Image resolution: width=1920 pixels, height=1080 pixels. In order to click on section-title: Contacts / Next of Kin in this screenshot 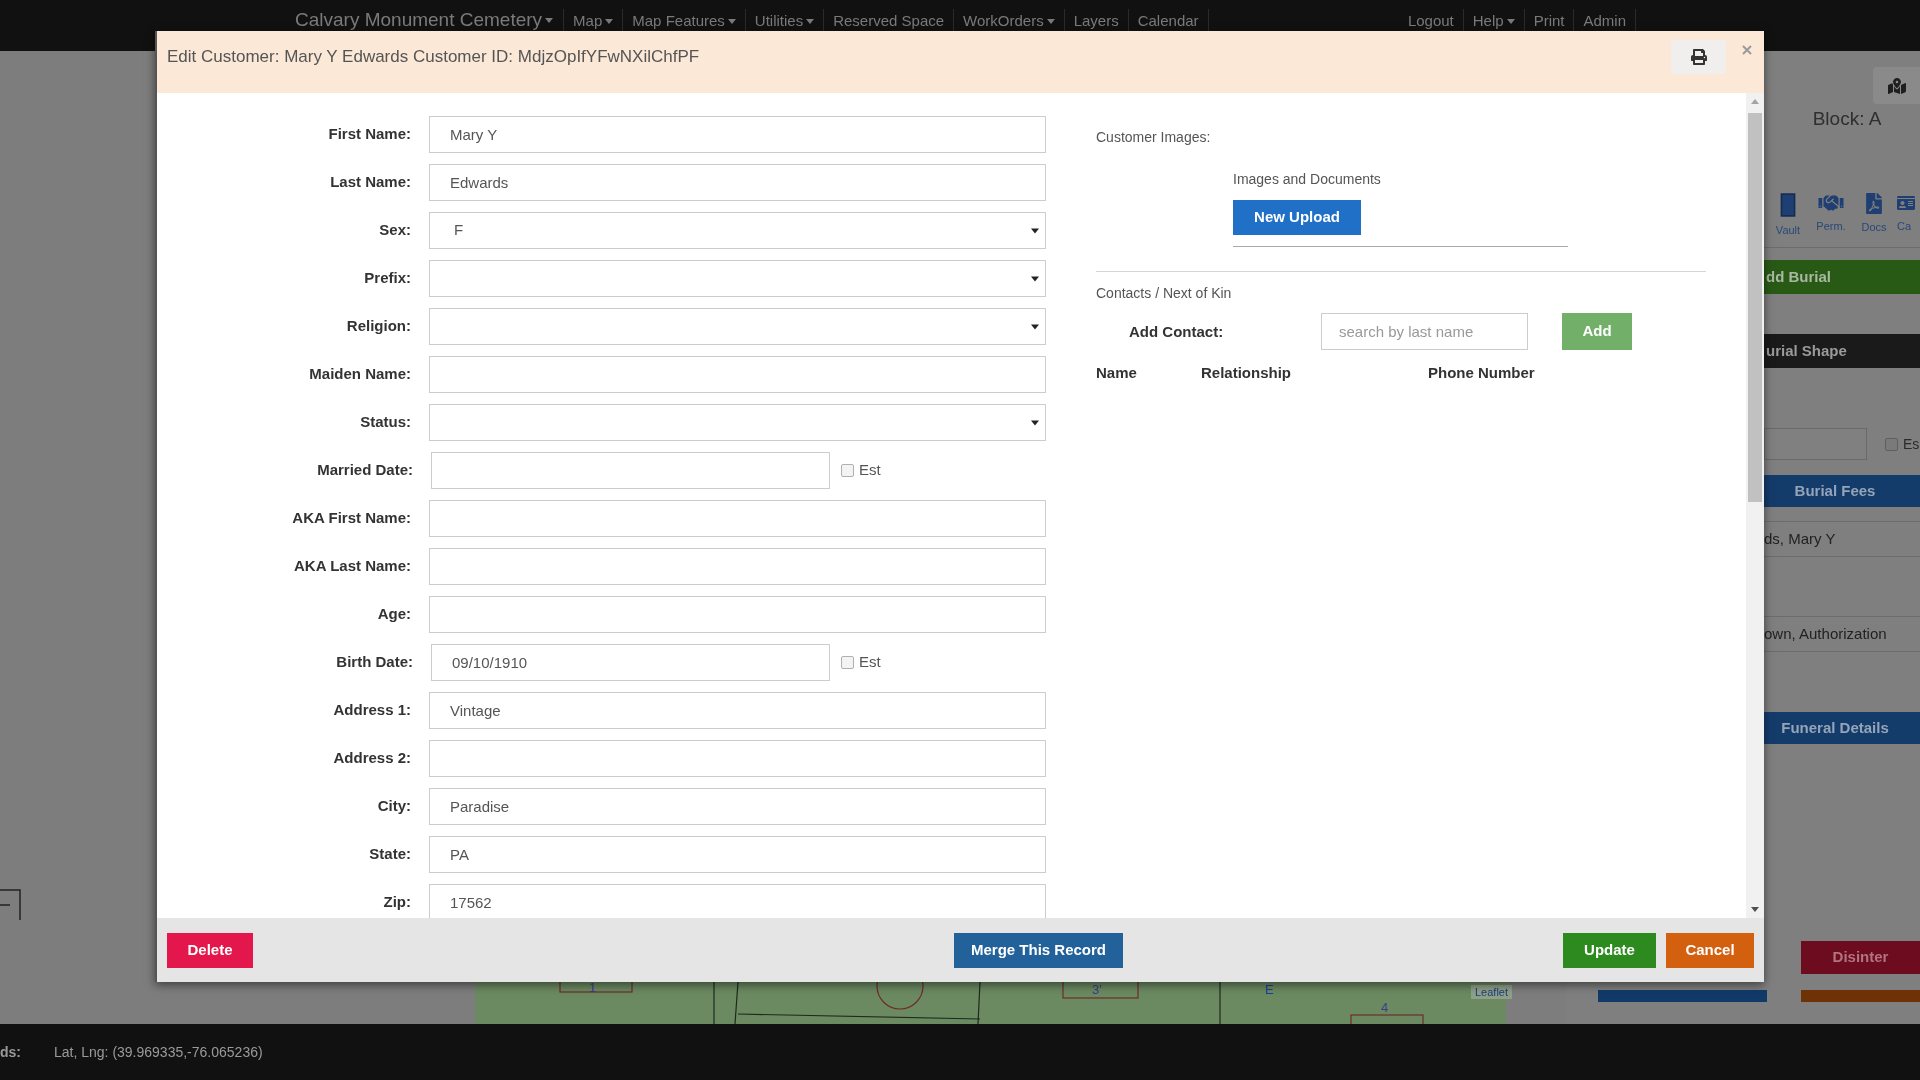, I will do `click(1164, 293)`.